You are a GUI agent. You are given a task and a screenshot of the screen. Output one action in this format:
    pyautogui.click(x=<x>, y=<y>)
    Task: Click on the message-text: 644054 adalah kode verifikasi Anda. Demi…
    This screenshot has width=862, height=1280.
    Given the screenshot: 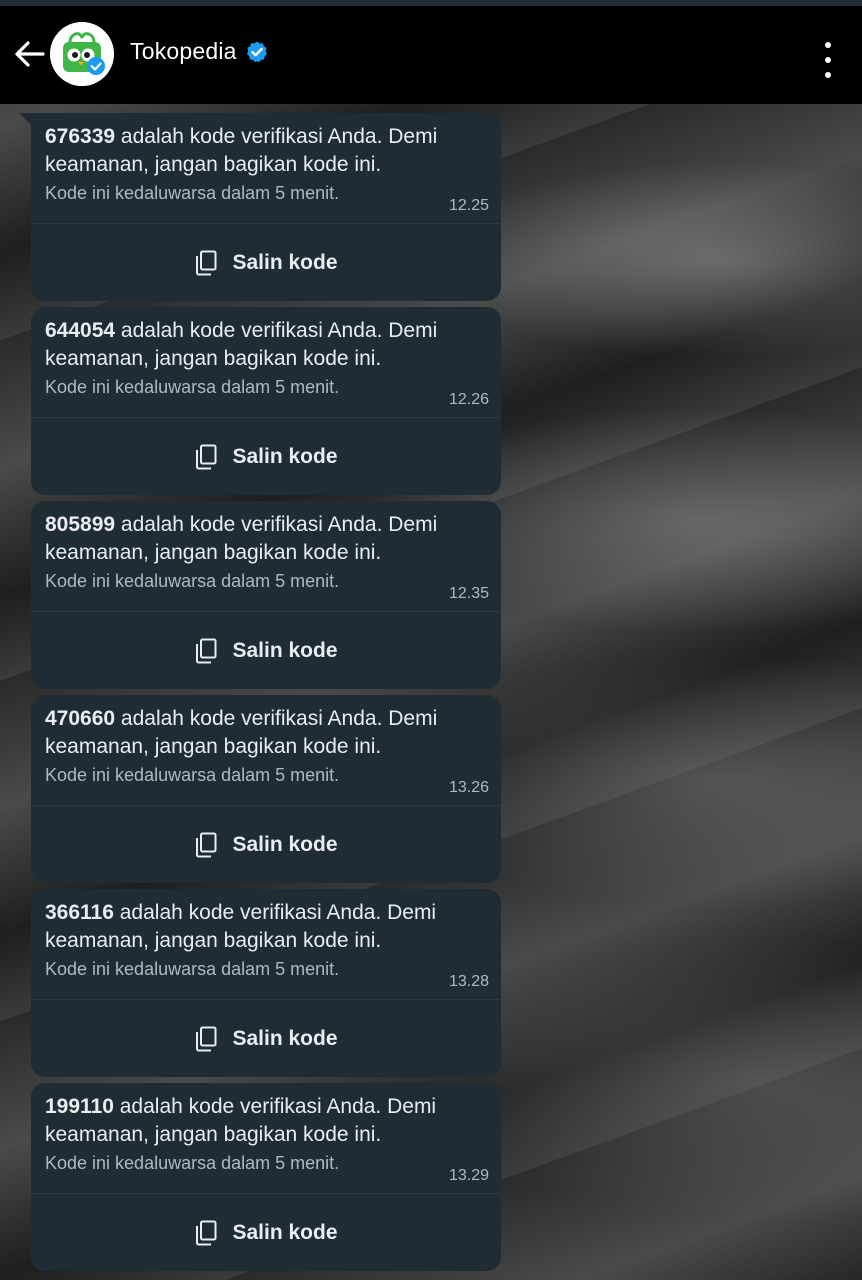 What is the action you would take?
    pyautogui.click(x=241, y=344)
    